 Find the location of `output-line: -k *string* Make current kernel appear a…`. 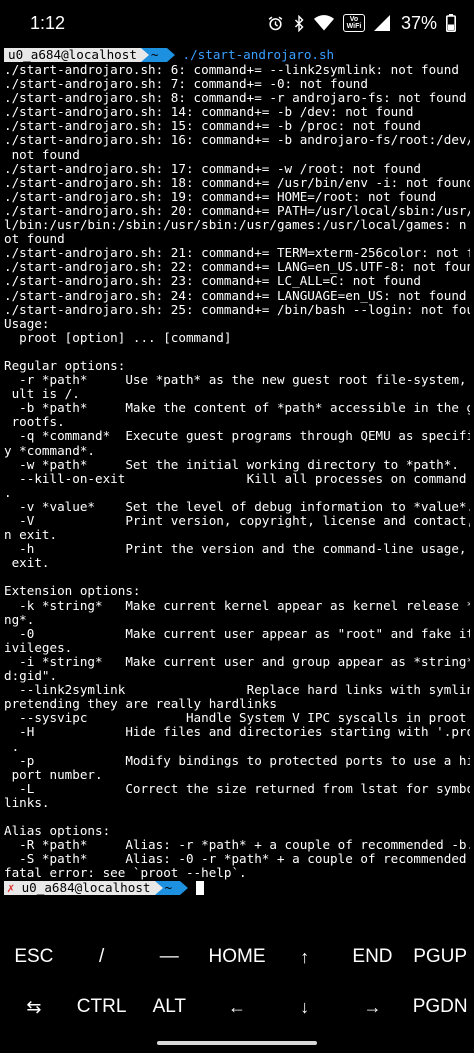

output-line: -k *string* Make current kernel appear a… is located at coordinates (237, 605).